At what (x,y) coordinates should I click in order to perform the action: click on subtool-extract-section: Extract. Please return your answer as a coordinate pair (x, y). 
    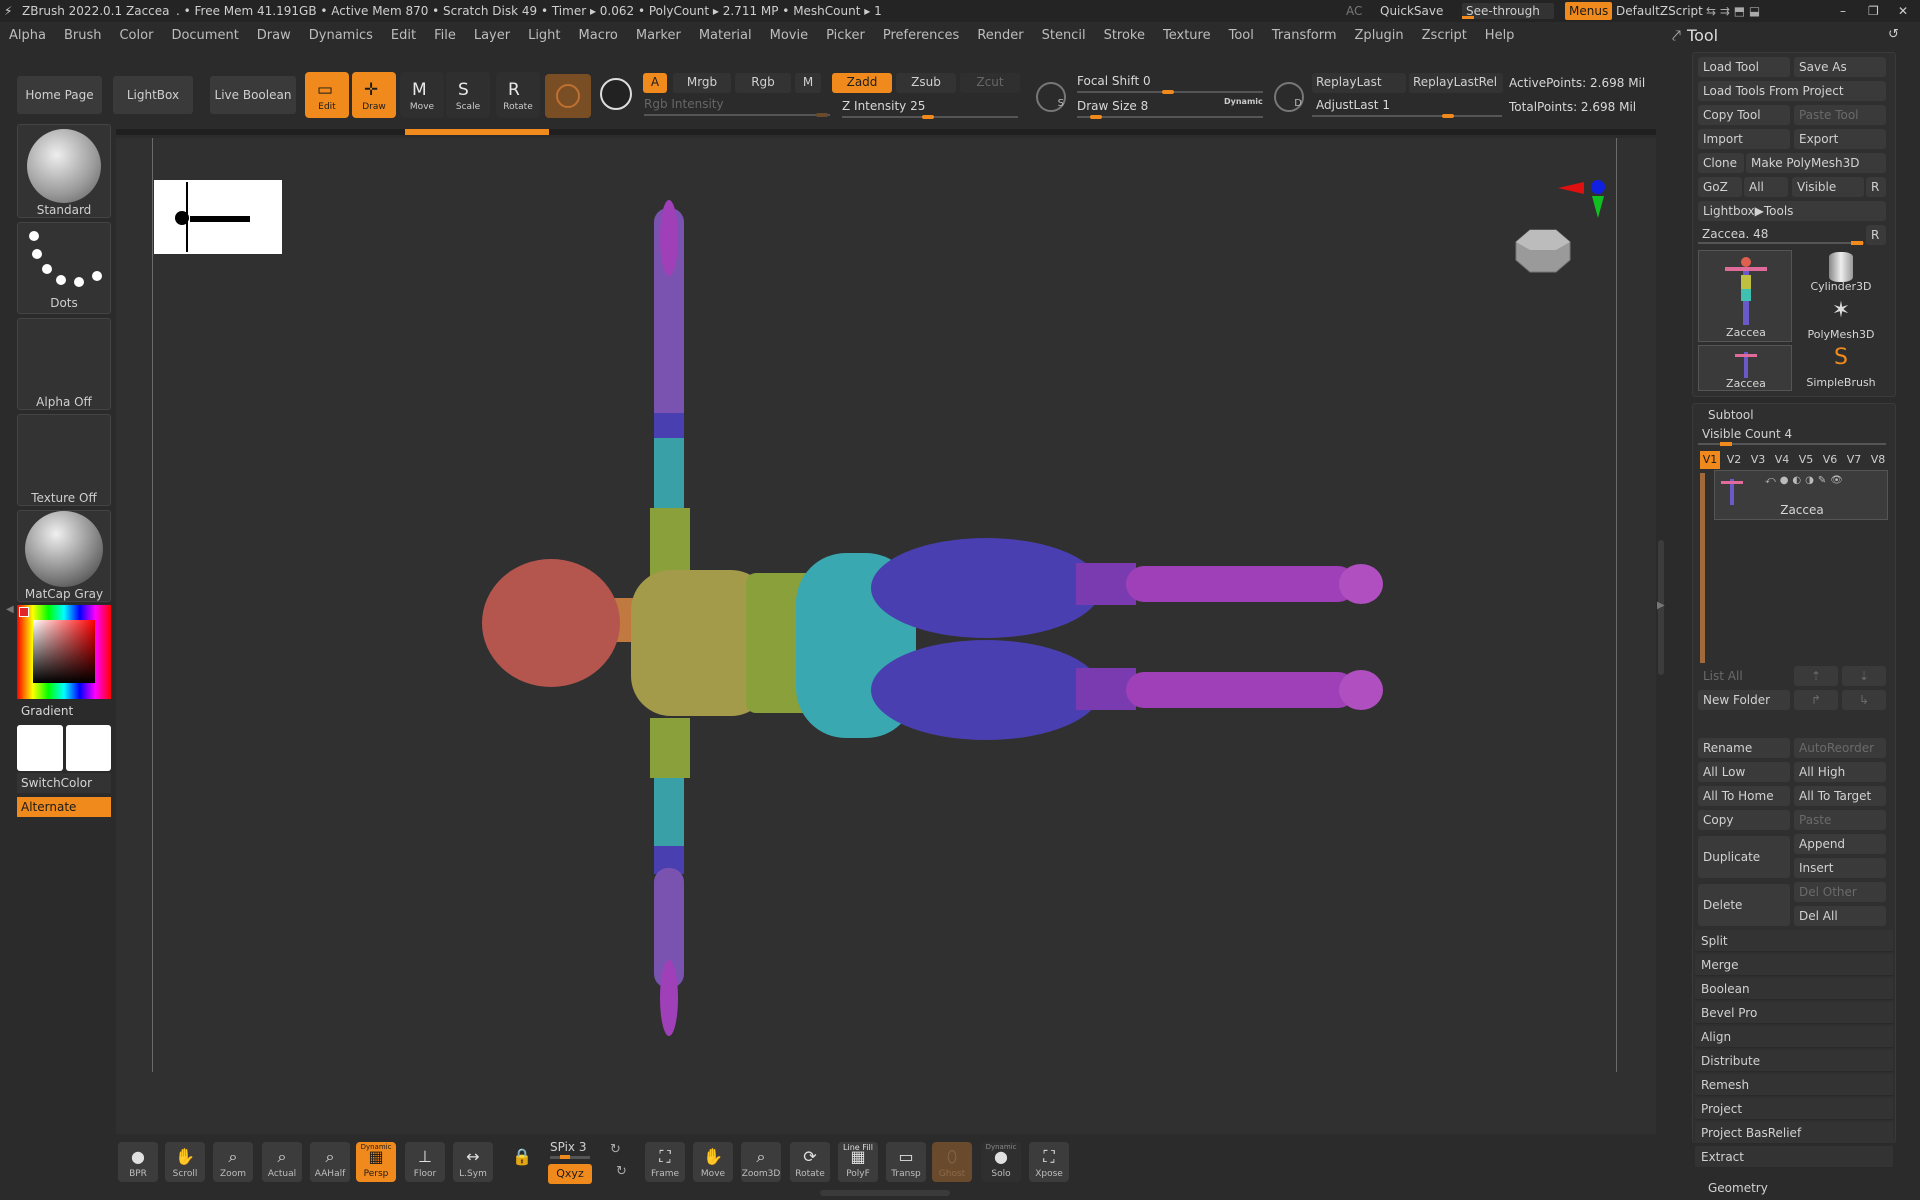
    Looking at the image, I should click on (1794, 1157).